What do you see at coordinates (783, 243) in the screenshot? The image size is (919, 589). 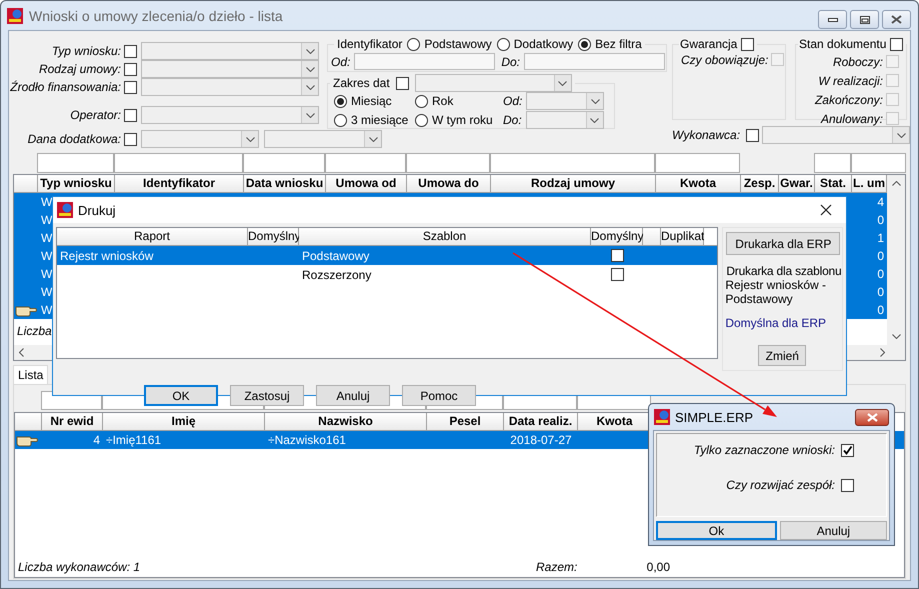 I see `button: Drukarka dla ERP` at bounding box center [783, 243].